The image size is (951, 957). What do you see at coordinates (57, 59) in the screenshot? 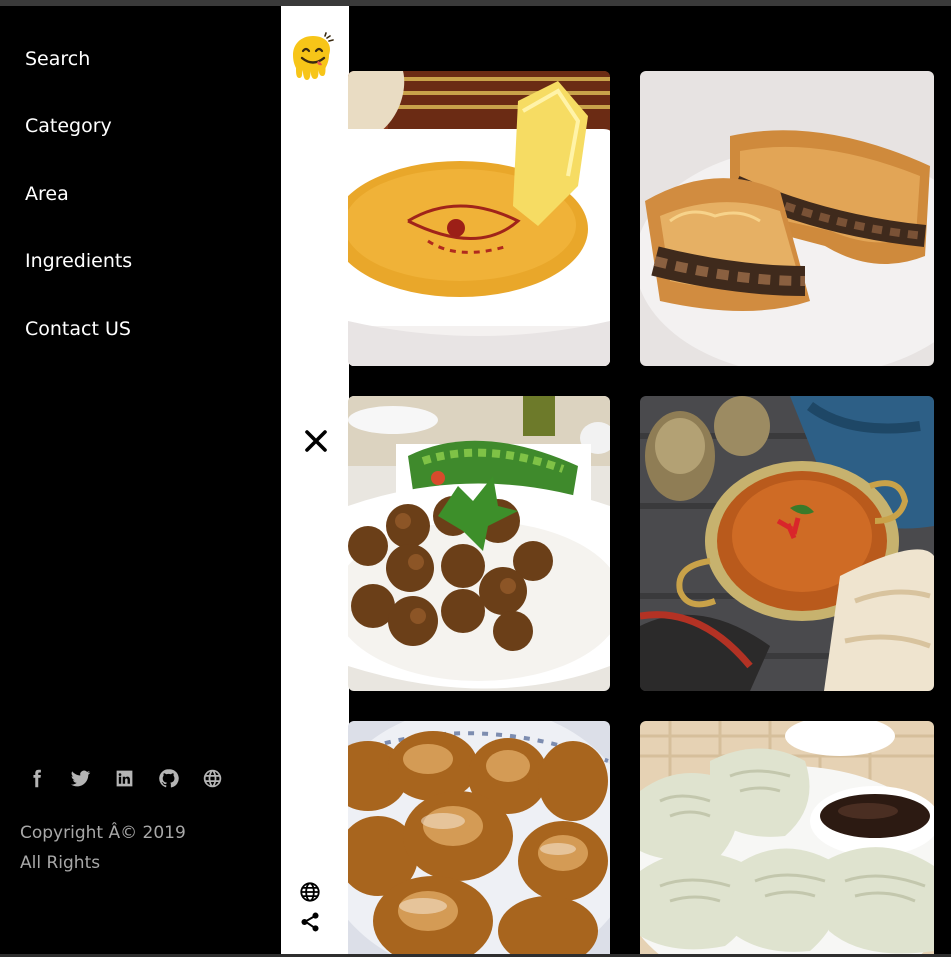
I see `nav-item-search: Search` at bounding box center [57, 59].